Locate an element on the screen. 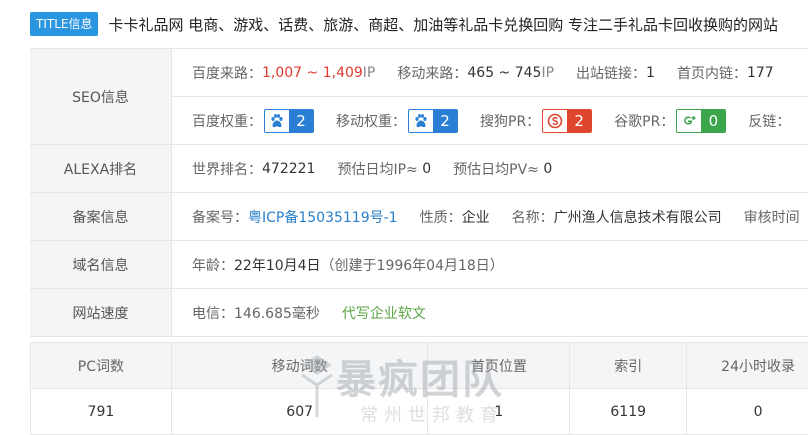 This screenshot has height=435, width=808. domain-line: 年龄：22年10月4日（创建于1996年04月18日） is located at coordinates (490, 264).